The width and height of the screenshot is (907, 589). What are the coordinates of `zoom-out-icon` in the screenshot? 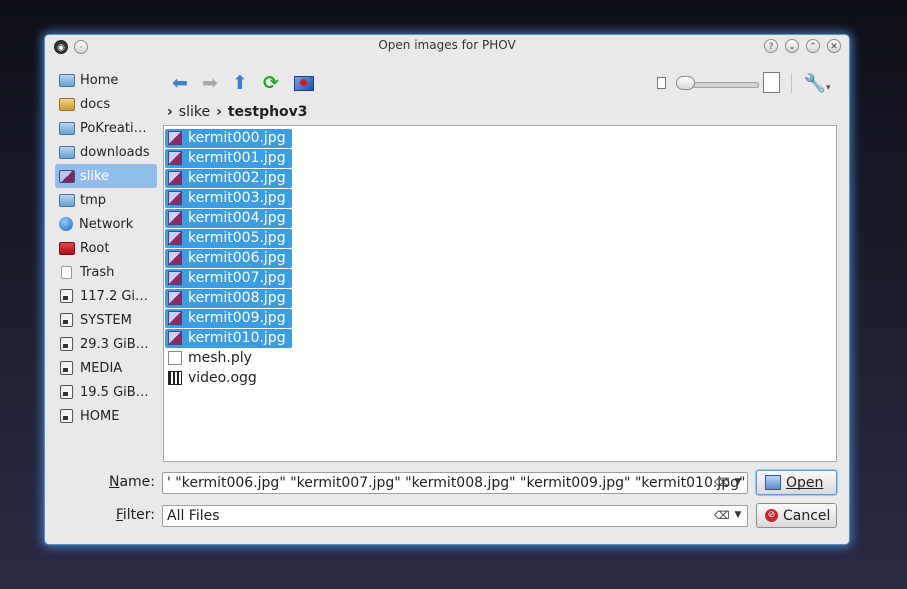 It's located at (661, 83).